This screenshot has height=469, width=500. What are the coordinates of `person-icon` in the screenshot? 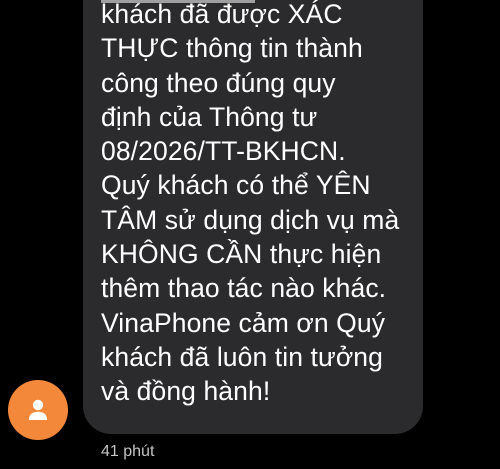 It's located at (38, 409).